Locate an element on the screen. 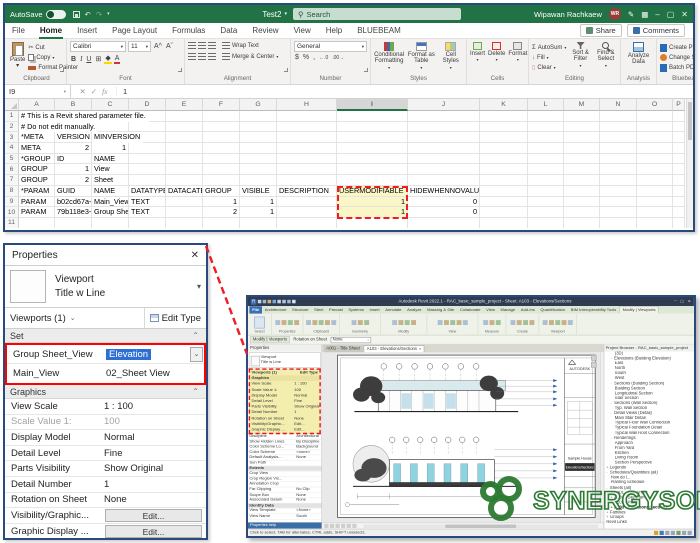 Image resolution: width=700 pixels, height=543 pixels. cell: GROUP is located at coordinates (221, 191).